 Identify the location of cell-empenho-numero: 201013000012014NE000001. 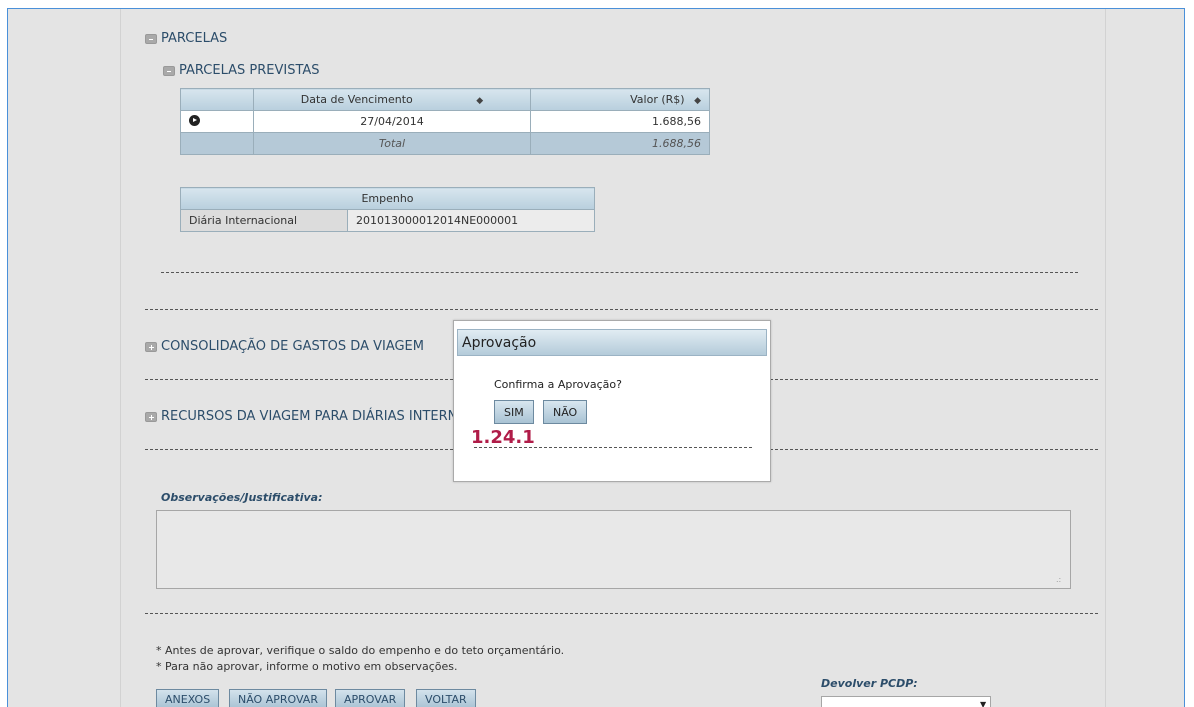
(471, 220).